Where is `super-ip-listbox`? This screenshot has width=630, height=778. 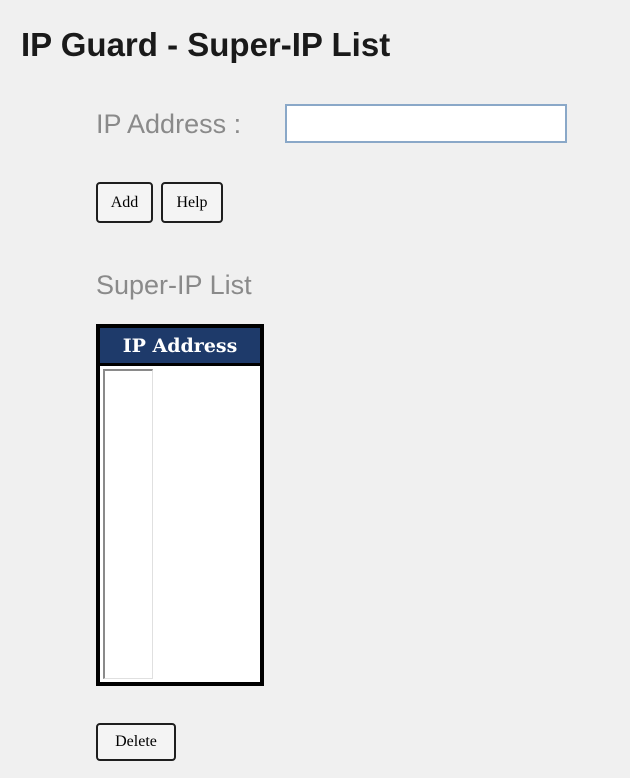 super-ip-listbox is located at coordinates (128, 524).